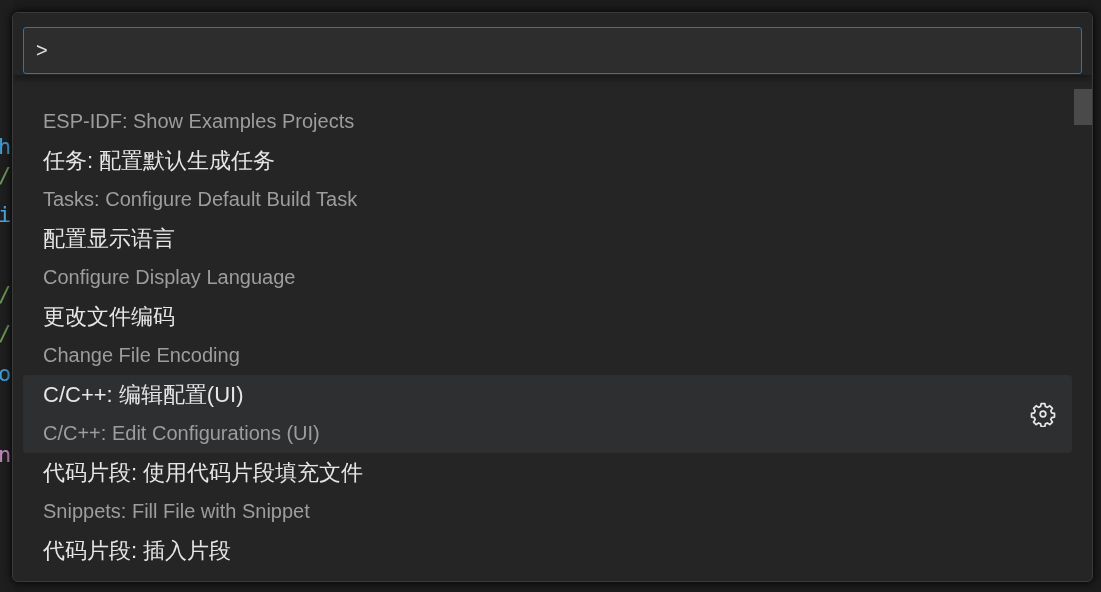 This screenshot has height=592, width=1101. Describe the element at coordinates (547, 550) in the screenshot. I see `command-item: 代码片段: 插入片段` at that location.